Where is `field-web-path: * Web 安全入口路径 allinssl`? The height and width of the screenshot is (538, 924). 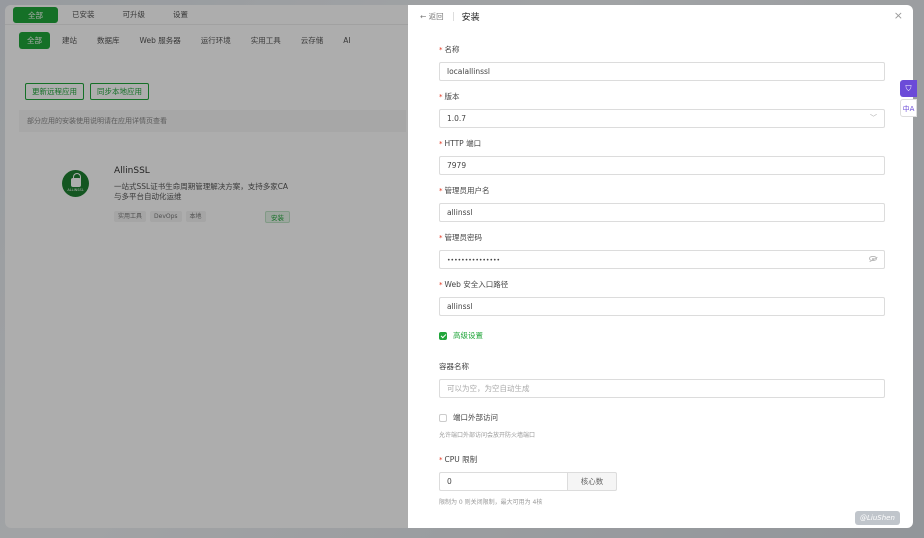 field-web-path: * Web 安全入口路径 allinssl is located at coordinates (662, 297).